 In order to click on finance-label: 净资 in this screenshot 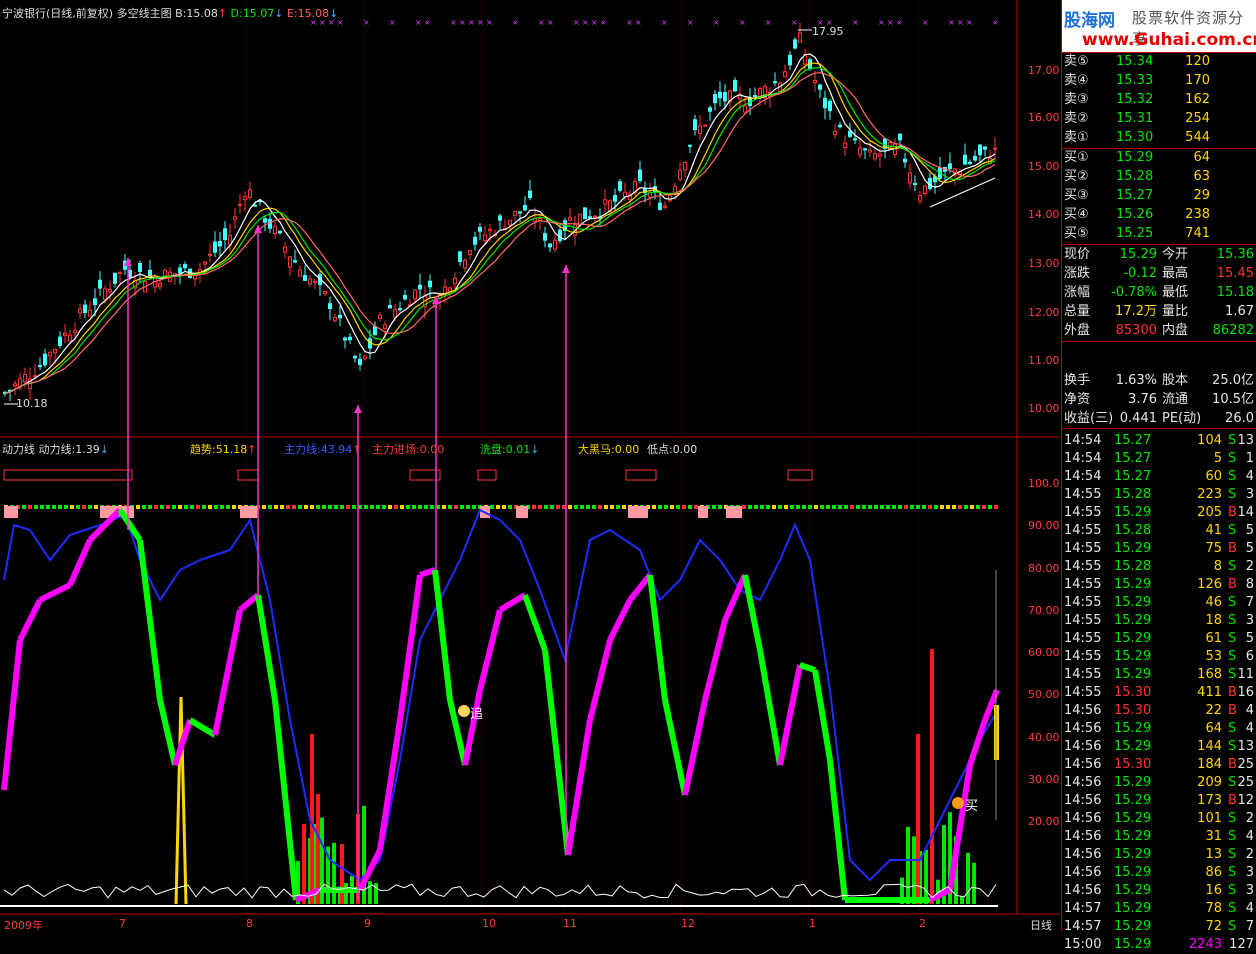, I will do `click(1077, 399)`.